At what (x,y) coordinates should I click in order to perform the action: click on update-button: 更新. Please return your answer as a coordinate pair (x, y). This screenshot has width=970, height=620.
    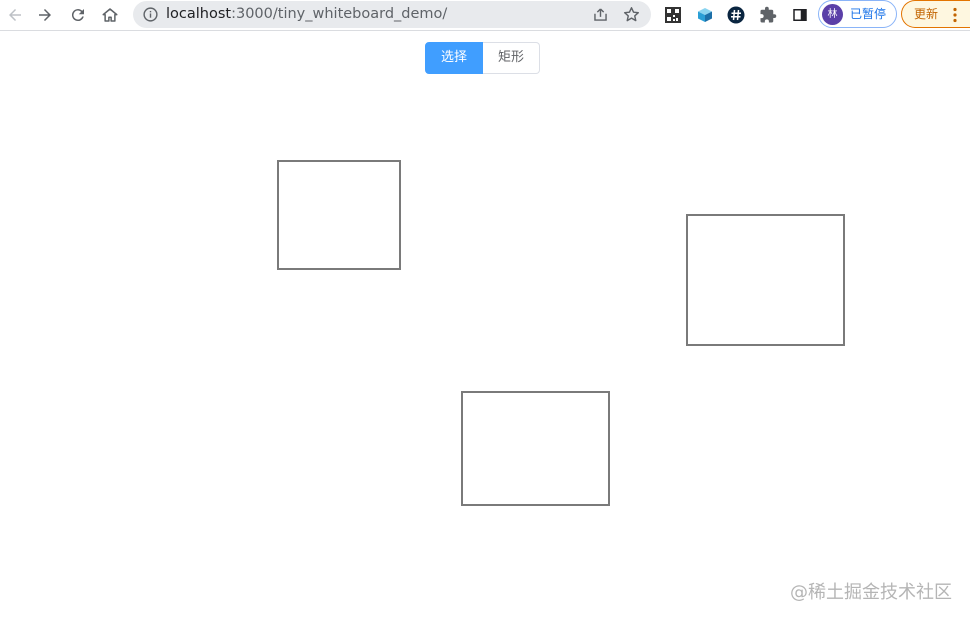
    Looking at the image, I should click on (935, 14).